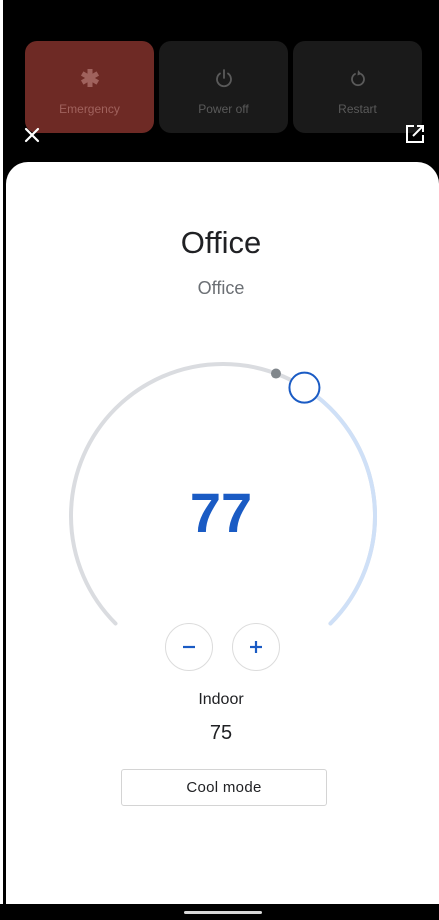  What do you see at coordinates (221, 733) in the screenshot?
I see `indoor-temperature: 75` at bounding box center [221, 733].